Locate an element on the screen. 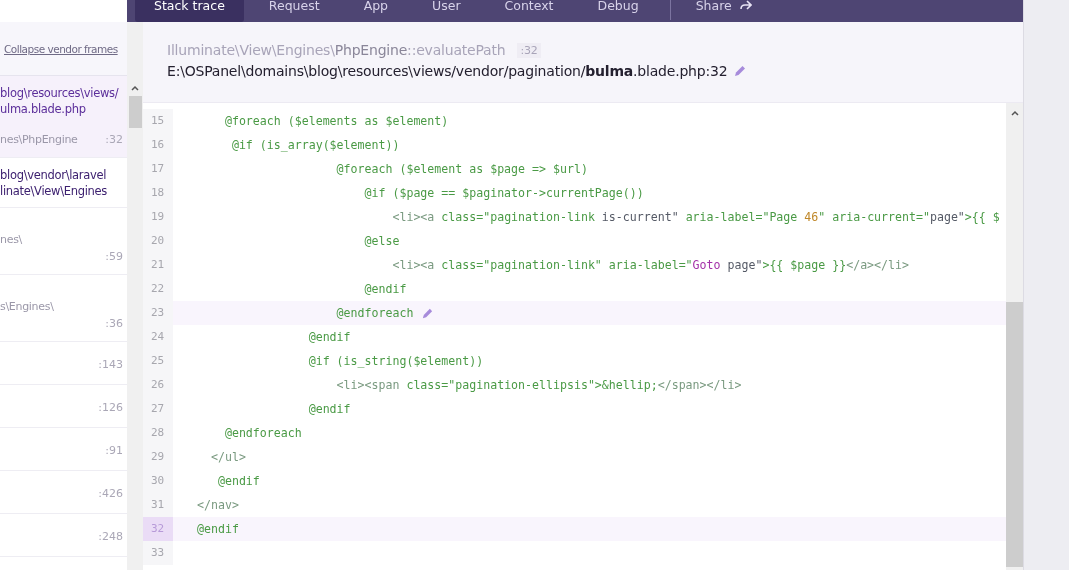  frame-line-number: :248 is located at coordinates (110, 537).